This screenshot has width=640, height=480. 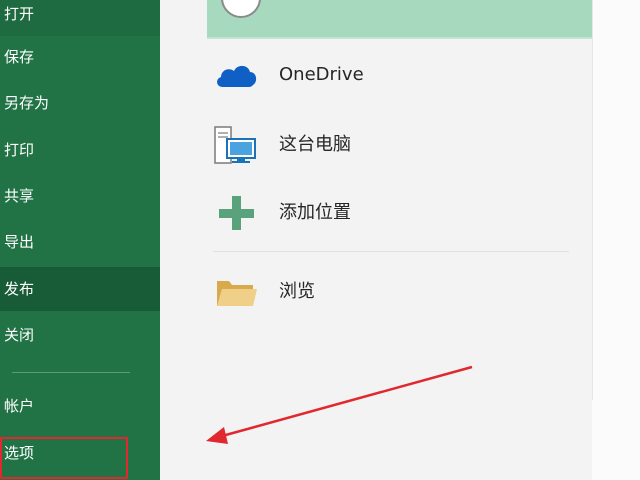 I want to click on nav-divider, so click(x=71, y=372).